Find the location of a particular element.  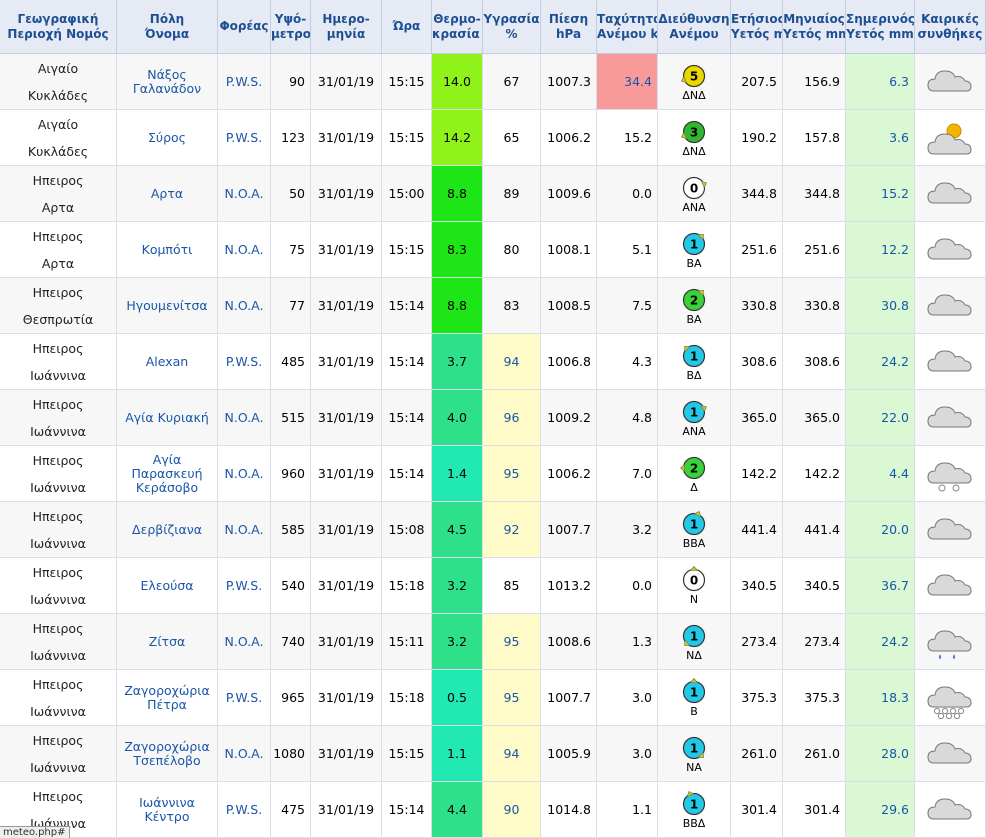

station-link: Σύρος is located at coordinates (167, 138).